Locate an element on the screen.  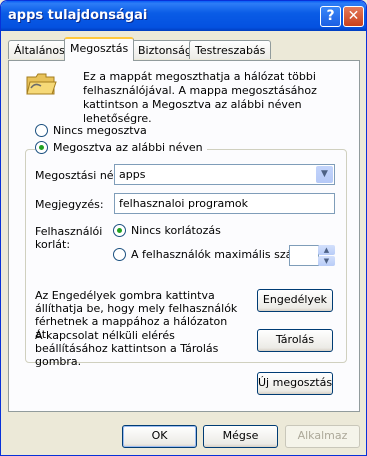
ok-button: OK is located at coordinates (159, 436).